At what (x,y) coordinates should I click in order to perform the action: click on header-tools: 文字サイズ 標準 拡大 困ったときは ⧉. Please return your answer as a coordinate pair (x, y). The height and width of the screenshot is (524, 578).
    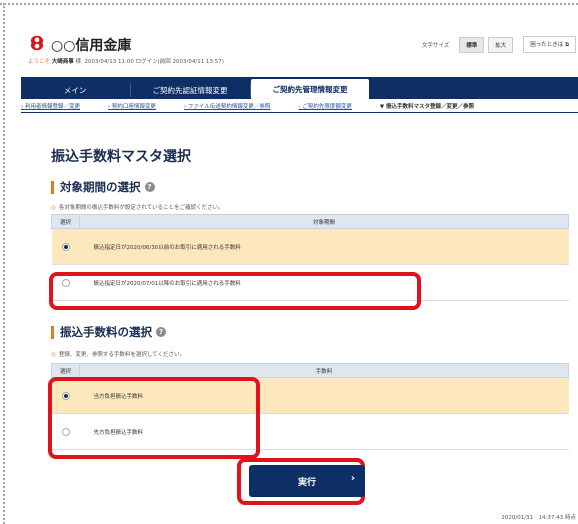
    Looking at the image, I should click on (499, 44).